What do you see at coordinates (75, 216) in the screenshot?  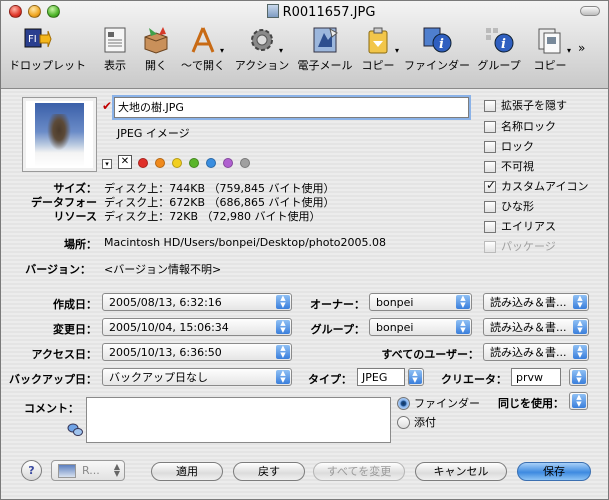 I see `resource-label: リソース` at bounding box center [75, 216].